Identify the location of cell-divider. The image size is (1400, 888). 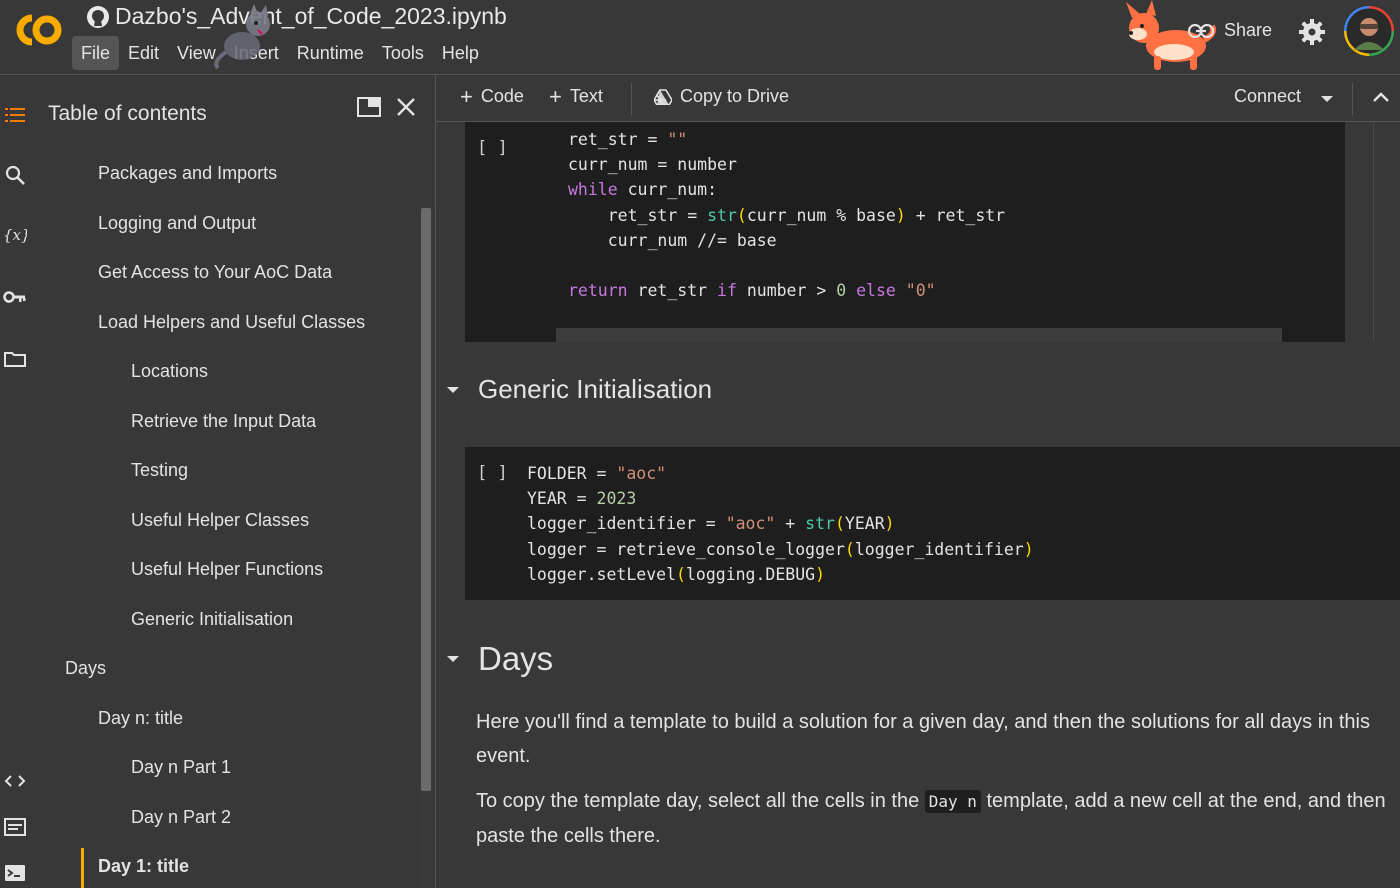
(1373, 232).